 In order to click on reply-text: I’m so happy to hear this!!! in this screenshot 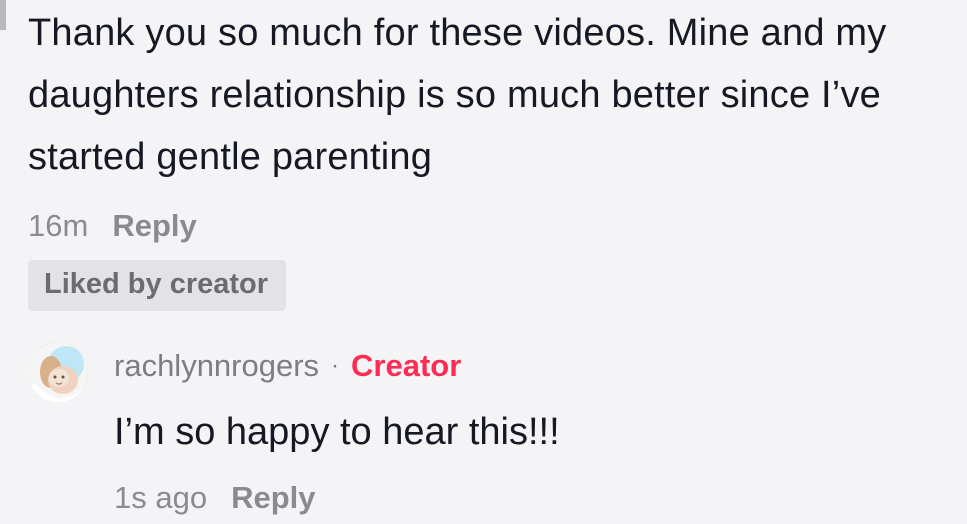, I will do `click(337, 432)`.